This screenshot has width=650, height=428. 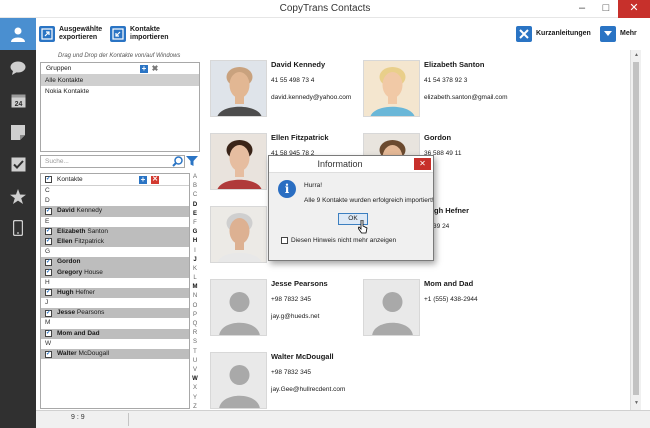 I want to click on card-phone: 41 54 378 92 3, so click(x=446, y=80).